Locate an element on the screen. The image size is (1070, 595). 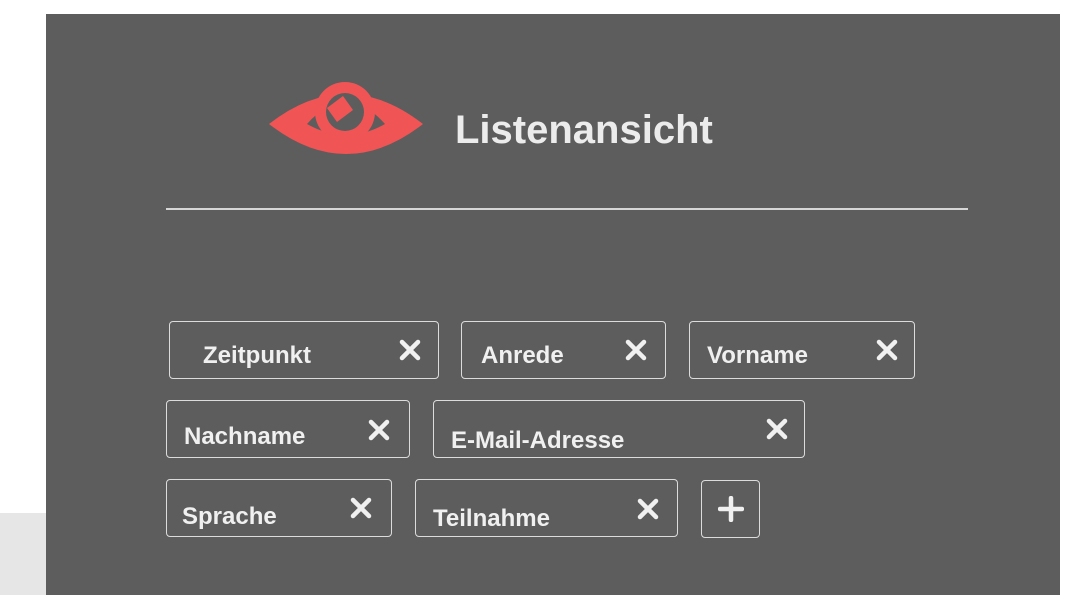
chip-label: Sprache is located at coordinates (229, 516).